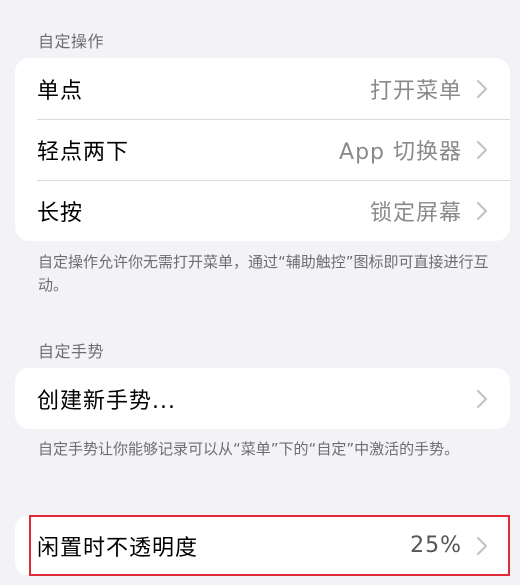 This screenshot has height=585, width=520. I want to click on section-header-custom-gestures: 自定手势, so click(71, 351).